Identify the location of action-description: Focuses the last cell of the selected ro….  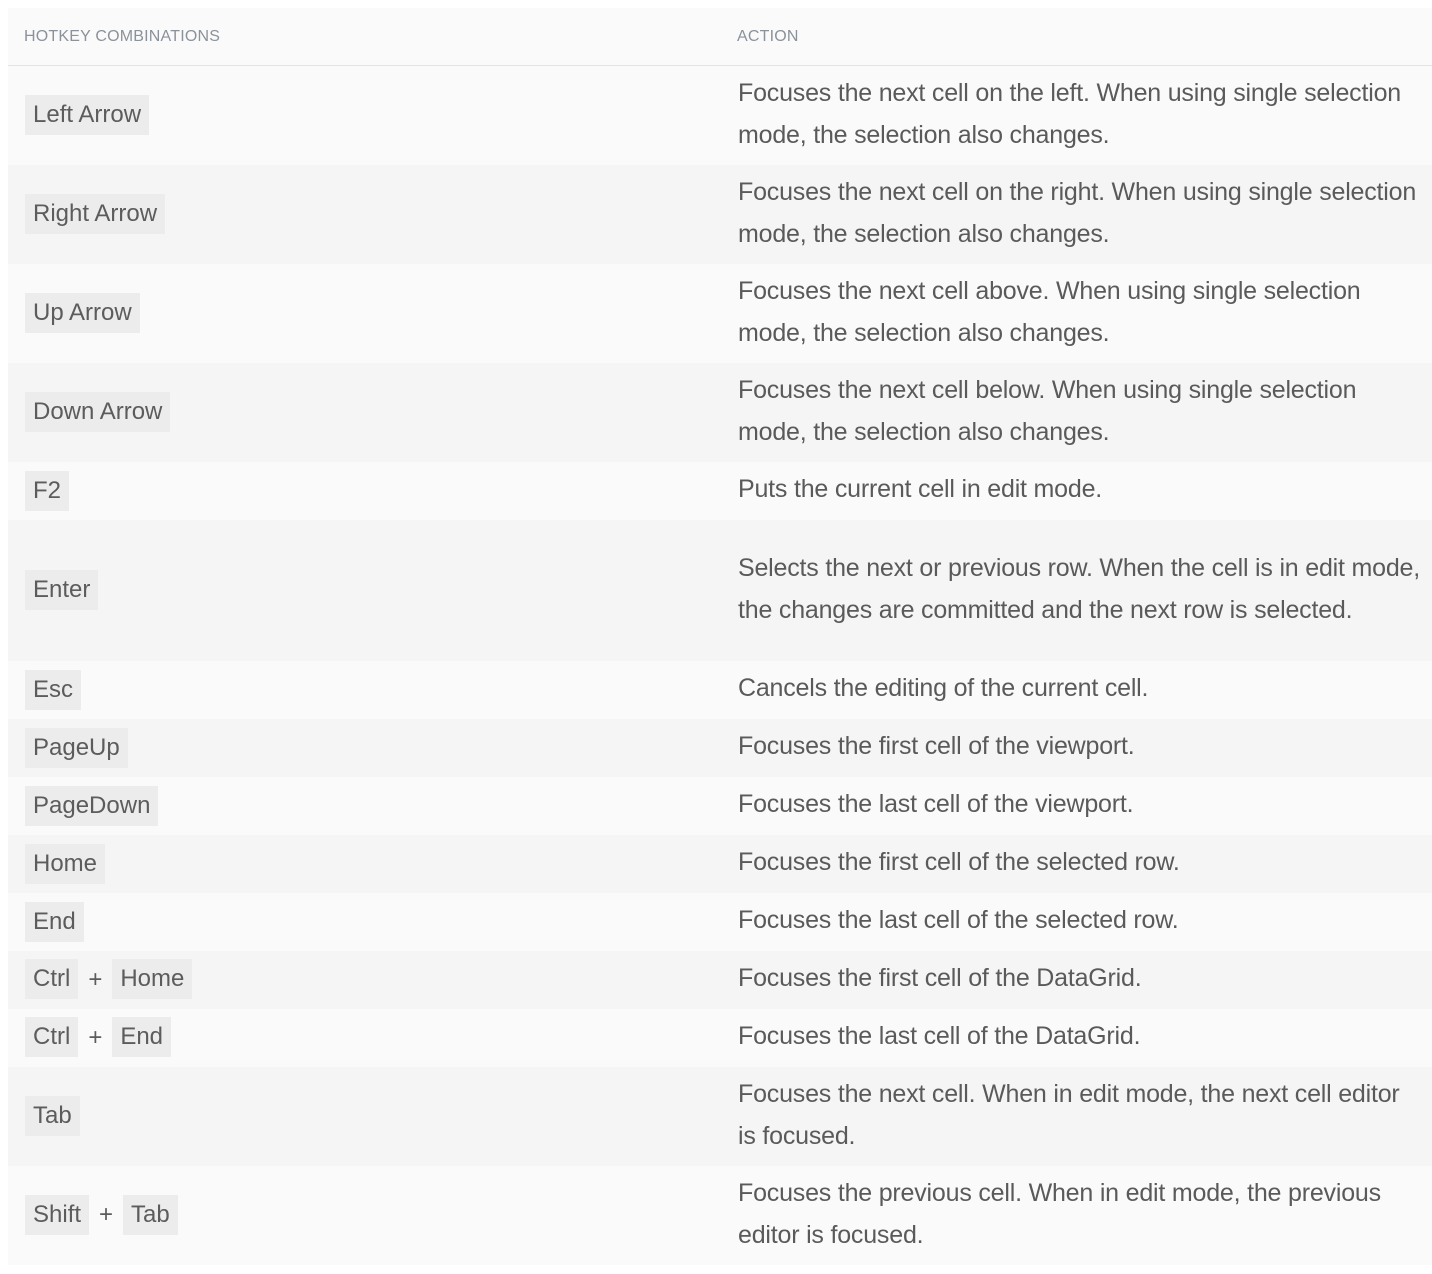
(1076, 922).